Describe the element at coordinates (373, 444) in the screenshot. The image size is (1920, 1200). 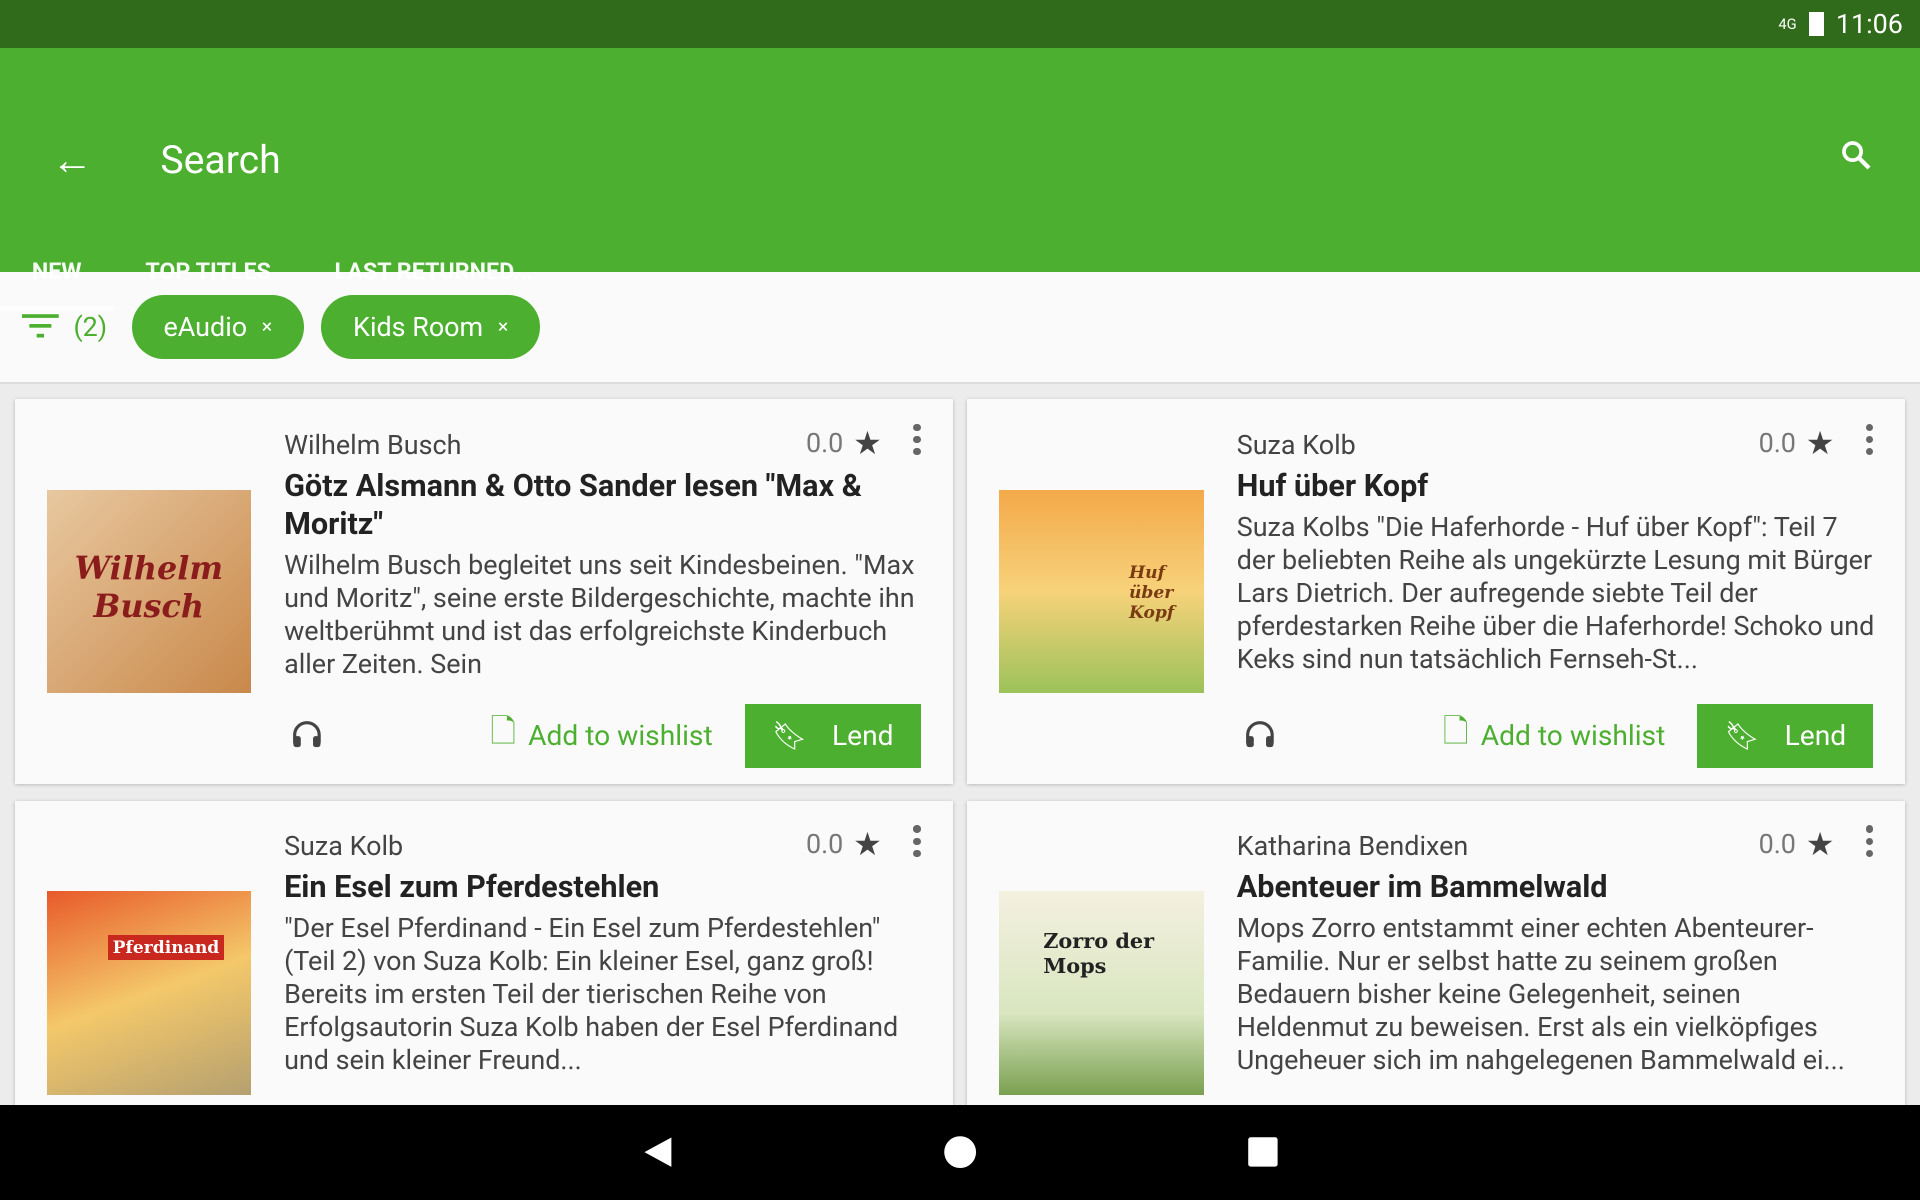
I see `author: Wilhelm Busch` at that location.